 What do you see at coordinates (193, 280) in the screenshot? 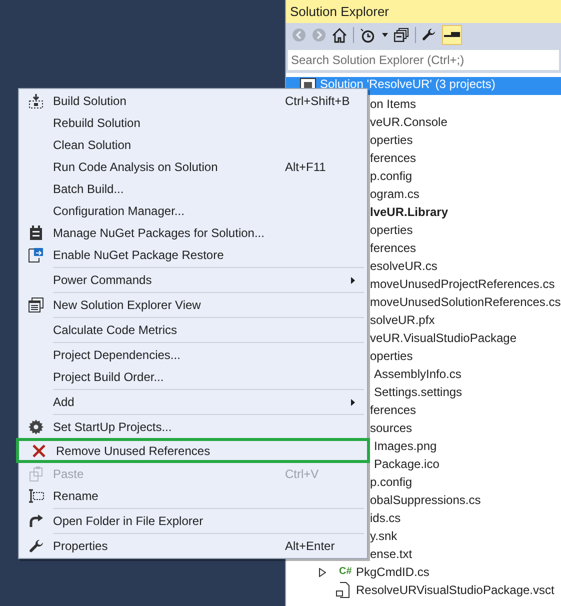
I see `menu-item: Power Commands` at bounding box center [193, 280].